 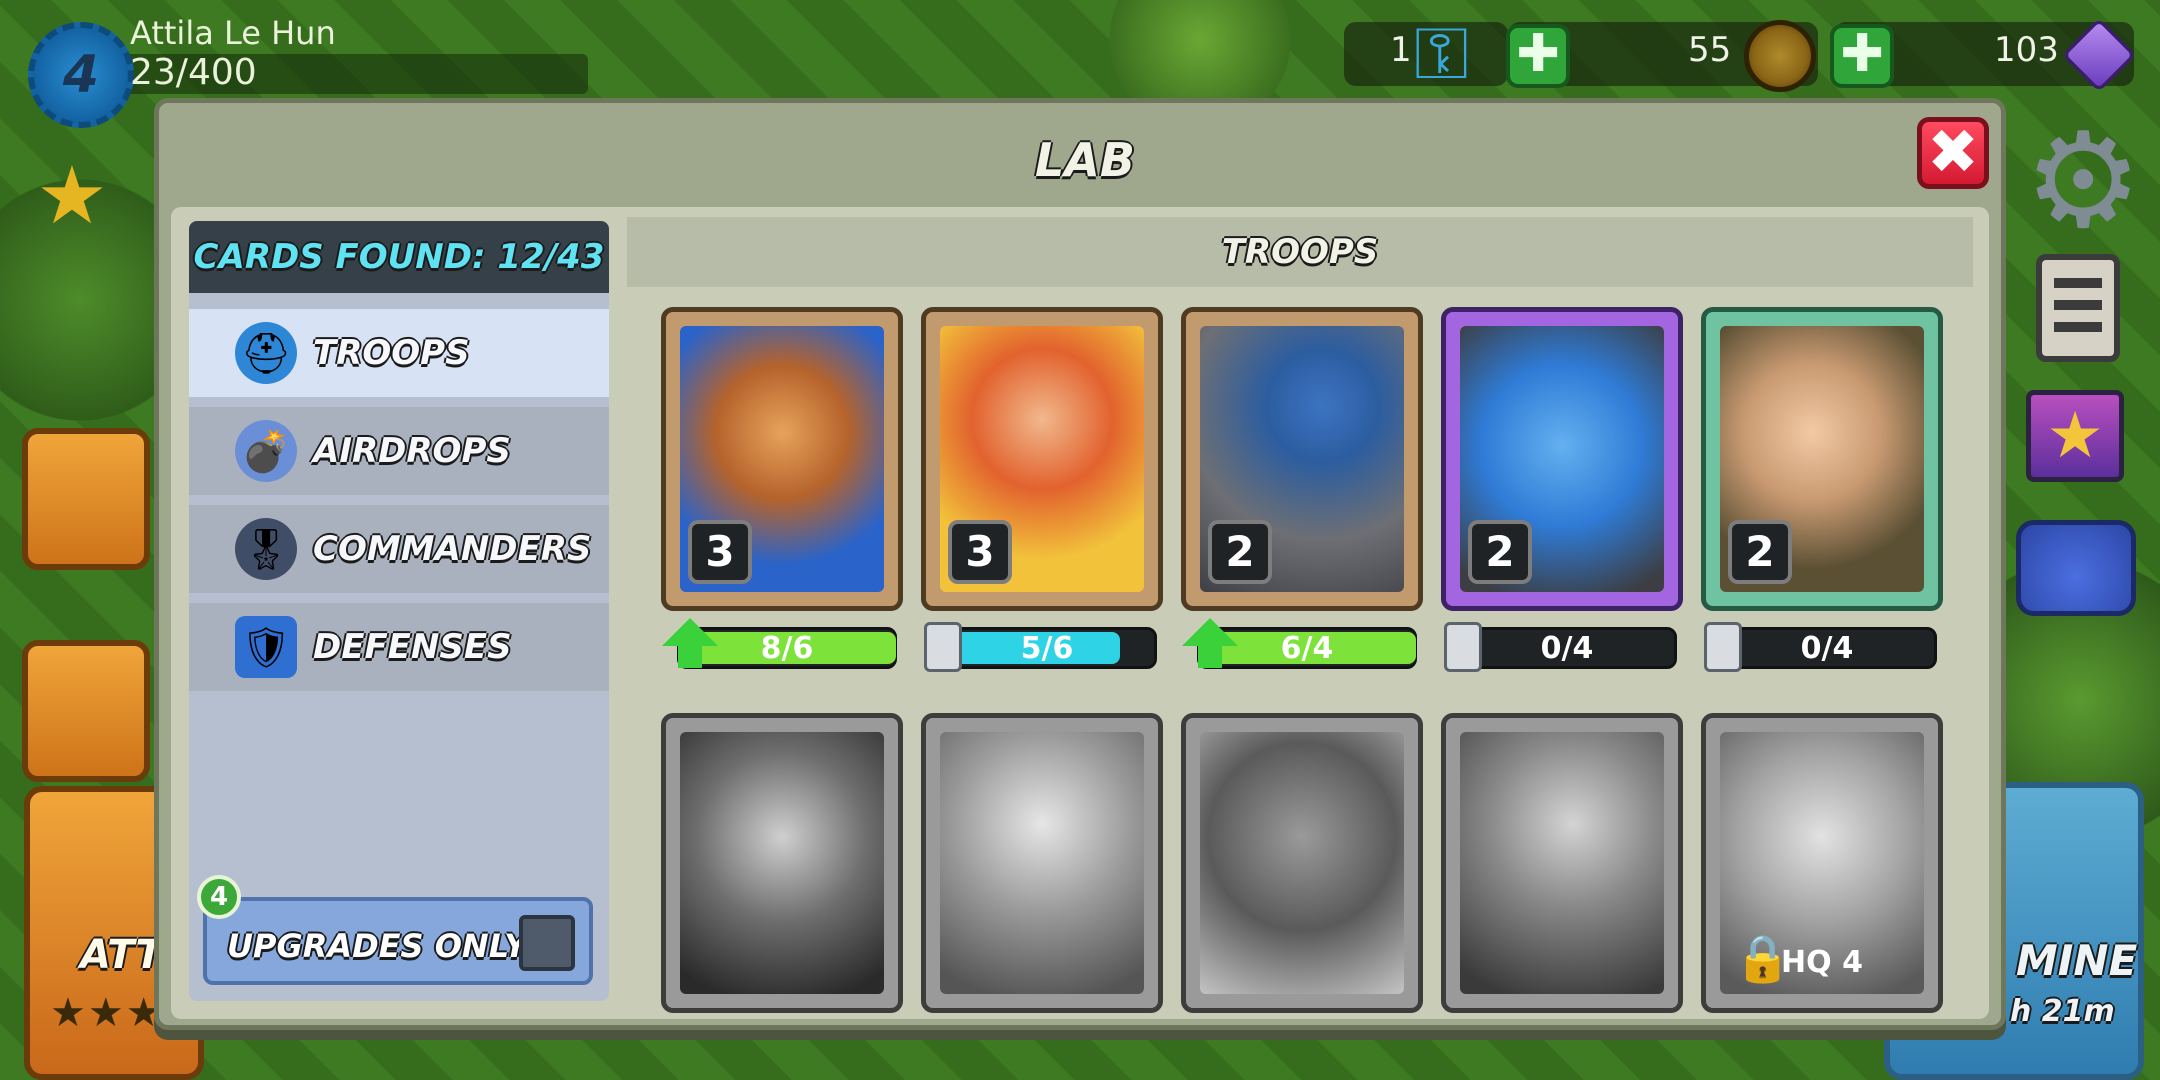 I want to click on medal-icon: ★, so click(x=2075, y=436).